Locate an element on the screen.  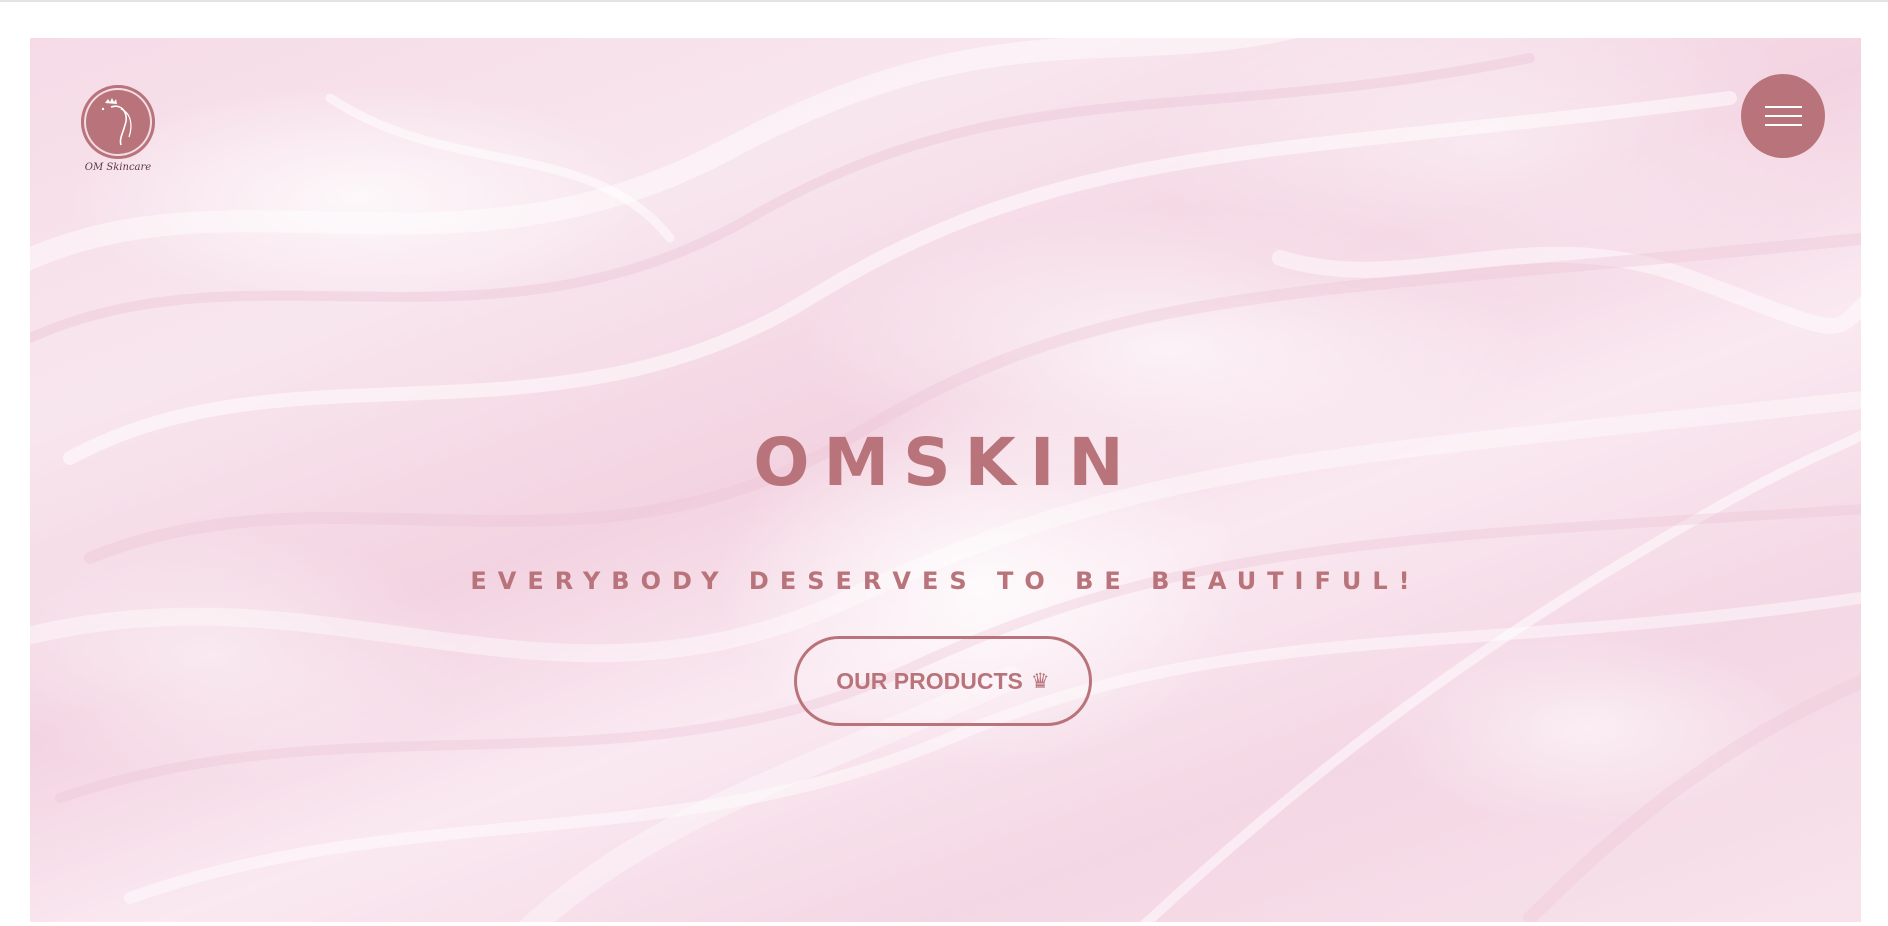
logo-text: OM Skincare is located at coordinates (118, 167).